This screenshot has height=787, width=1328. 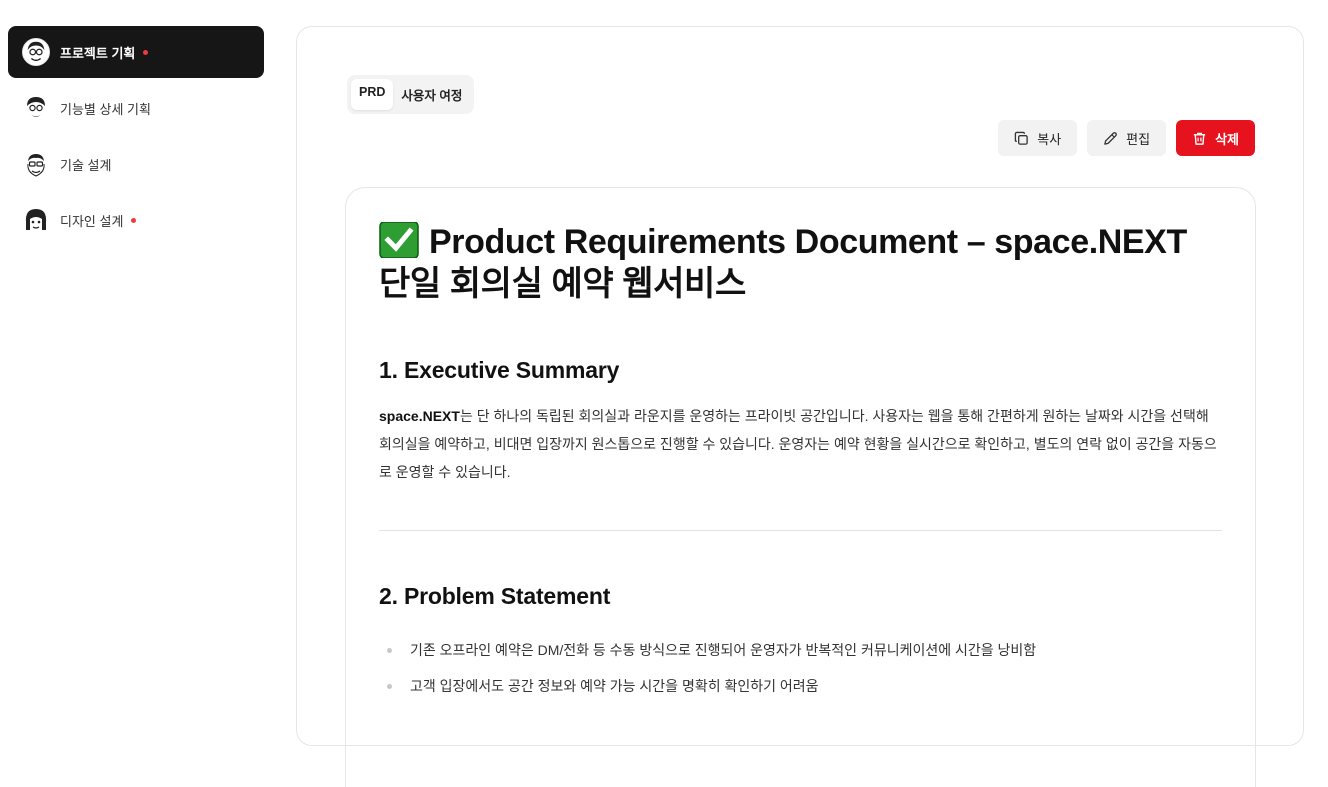 I want to click on divider, so click(x=800, y=530).